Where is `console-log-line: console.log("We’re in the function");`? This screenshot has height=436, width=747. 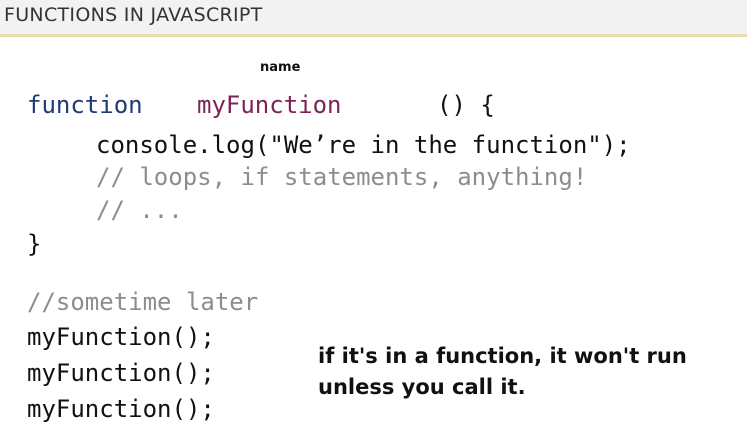
console-log-line: console.log("We’re in the function"); is located at coordinates (363, 145).